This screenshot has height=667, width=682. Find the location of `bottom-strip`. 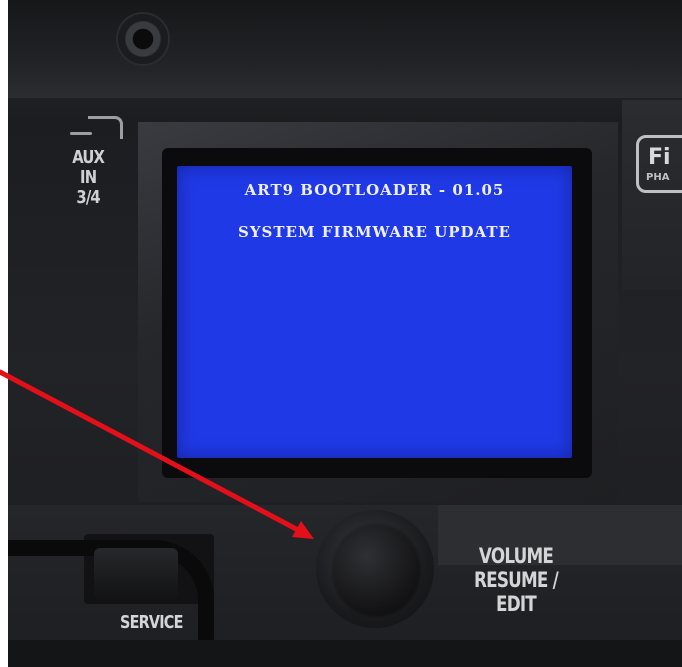

bottom-strip is located at coordinates (345, 653).